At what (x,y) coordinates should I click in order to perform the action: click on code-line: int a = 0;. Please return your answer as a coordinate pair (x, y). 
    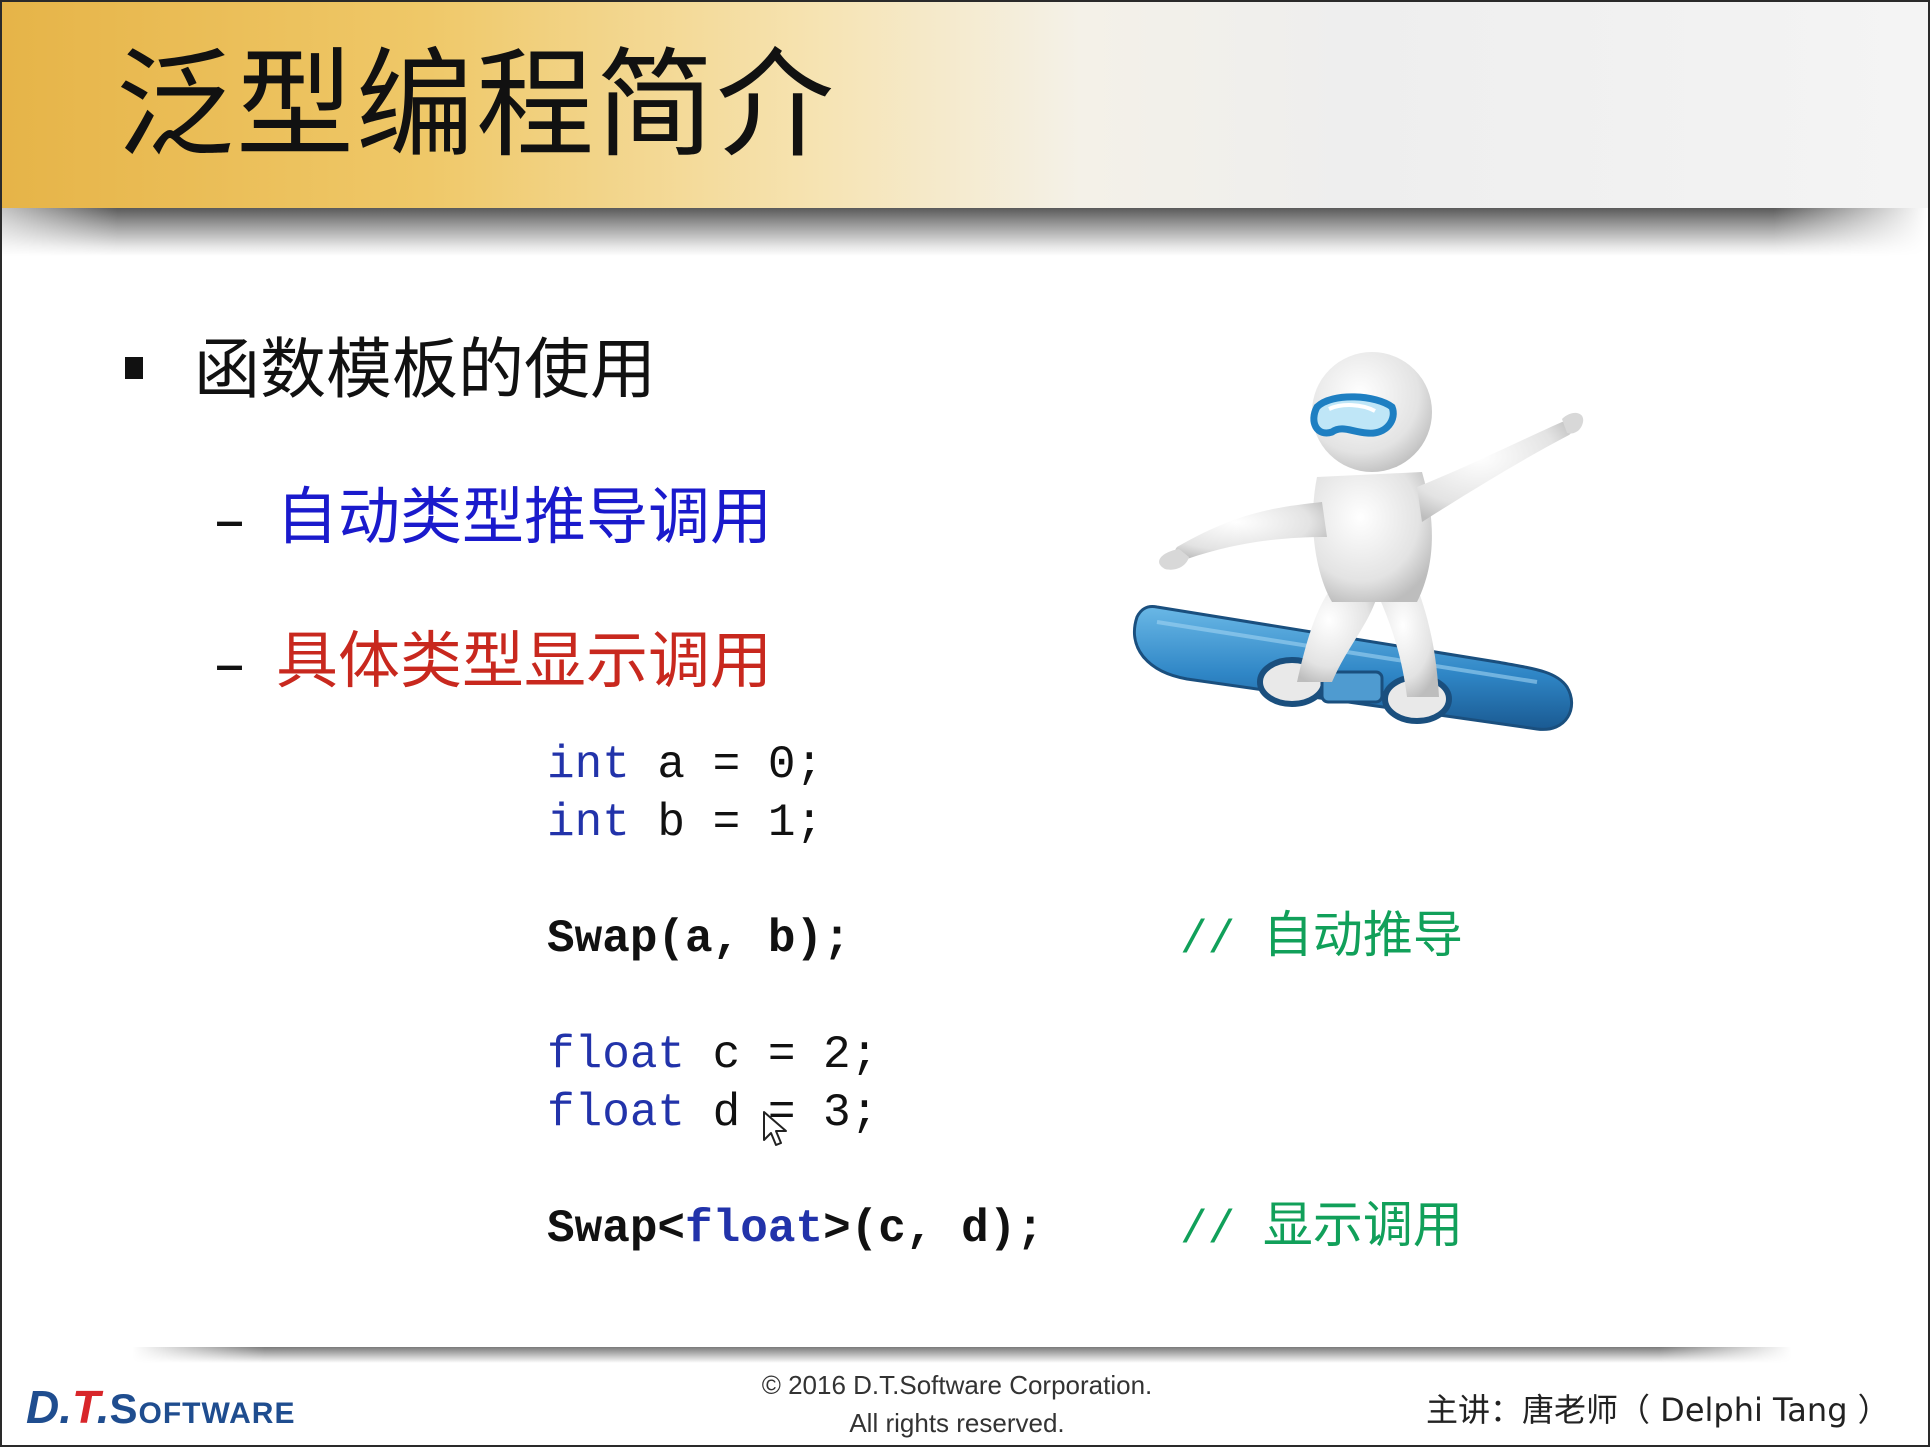
    Looking at the image, I should click on (685, 765).